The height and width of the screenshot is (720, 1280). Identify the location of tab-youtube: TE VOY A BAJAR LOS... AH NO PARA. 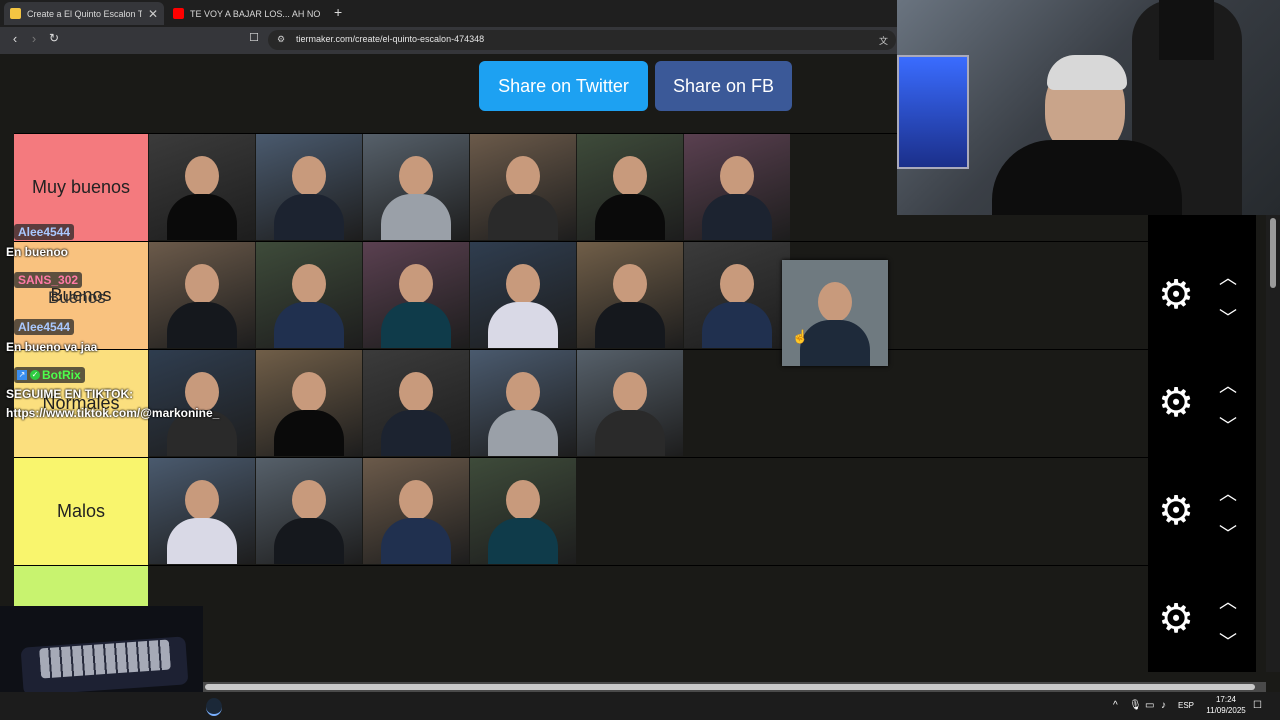
(247, 13).